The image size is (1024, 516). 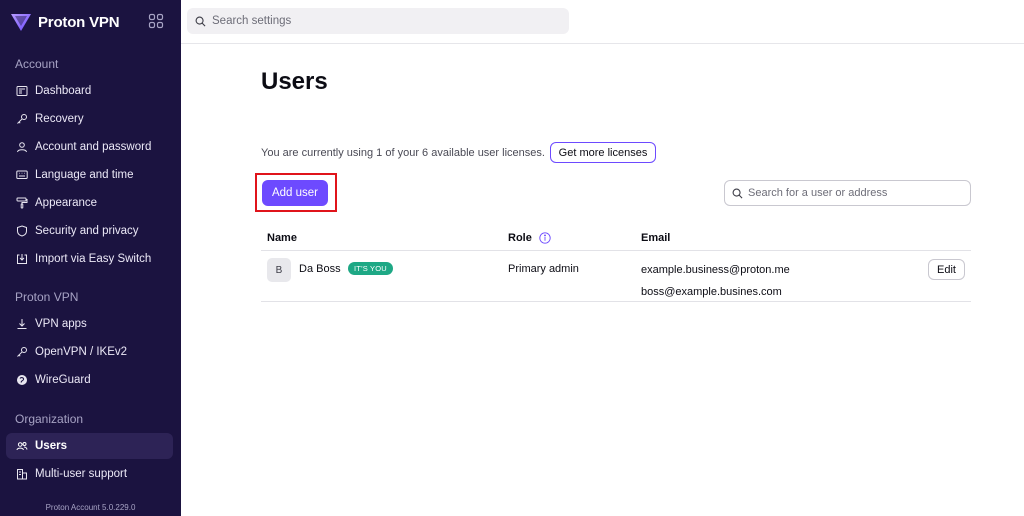 What do you see at coordinates (59, 119) in the screenshot?
I see `sidebar-item-label: Recovery` at bounding box center [59, 119].